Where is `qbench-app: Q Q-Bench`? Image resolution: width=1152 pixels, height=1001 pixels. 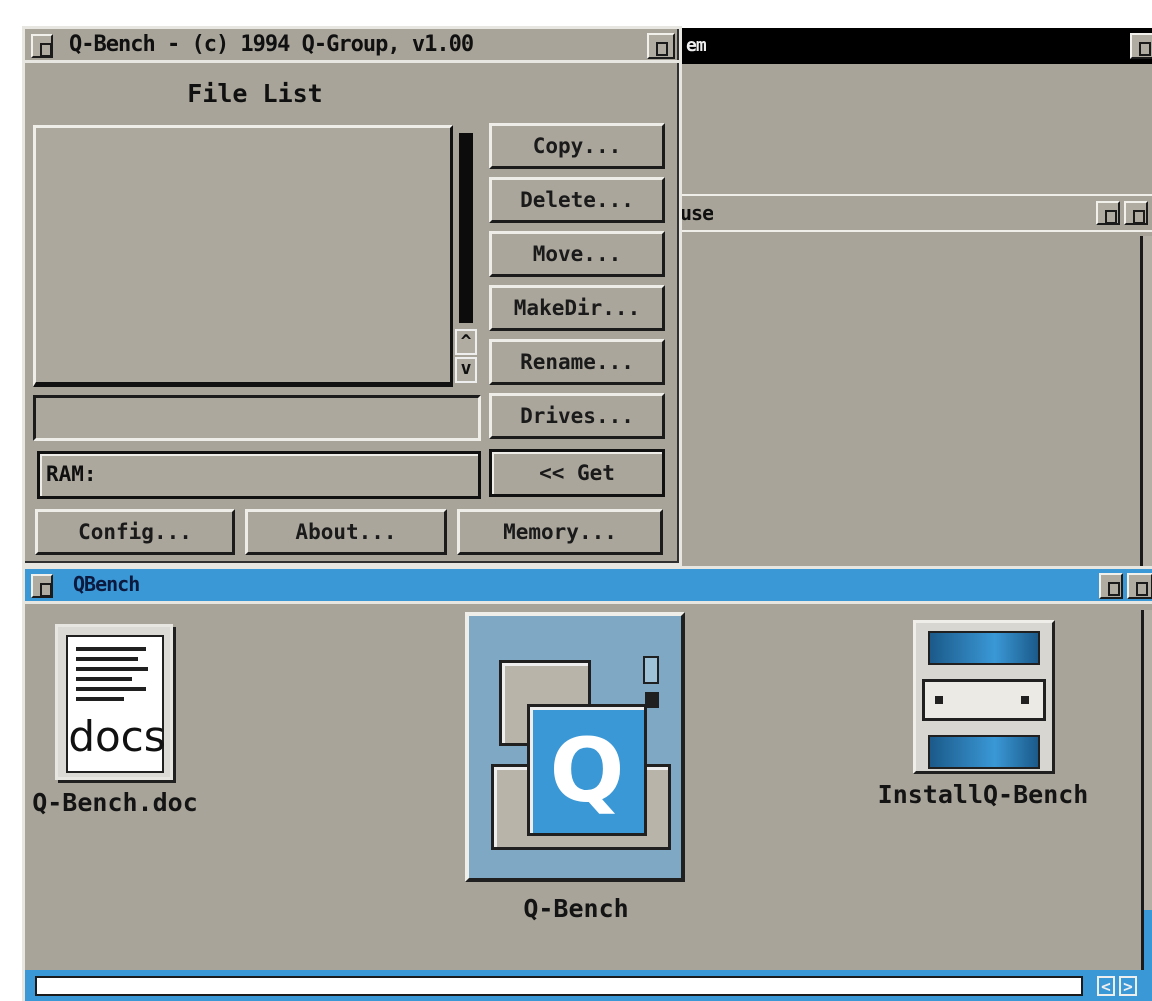
qbench-app: Q Q-Bench is located at coordinates (576, 772).